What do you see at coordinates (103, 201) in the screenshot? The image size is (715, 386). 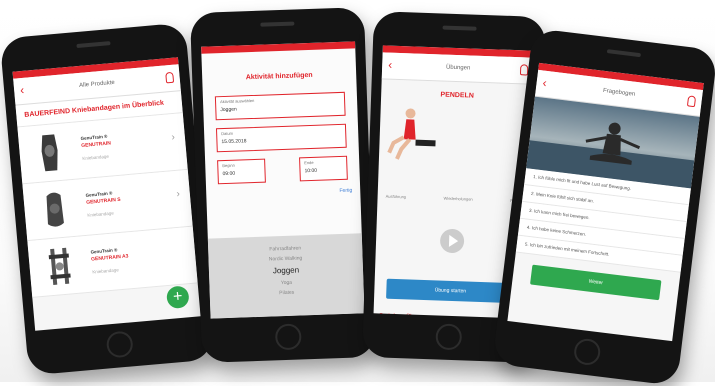 I see `product-name: GENUTRAIN S` at bounding box center [103, 201].